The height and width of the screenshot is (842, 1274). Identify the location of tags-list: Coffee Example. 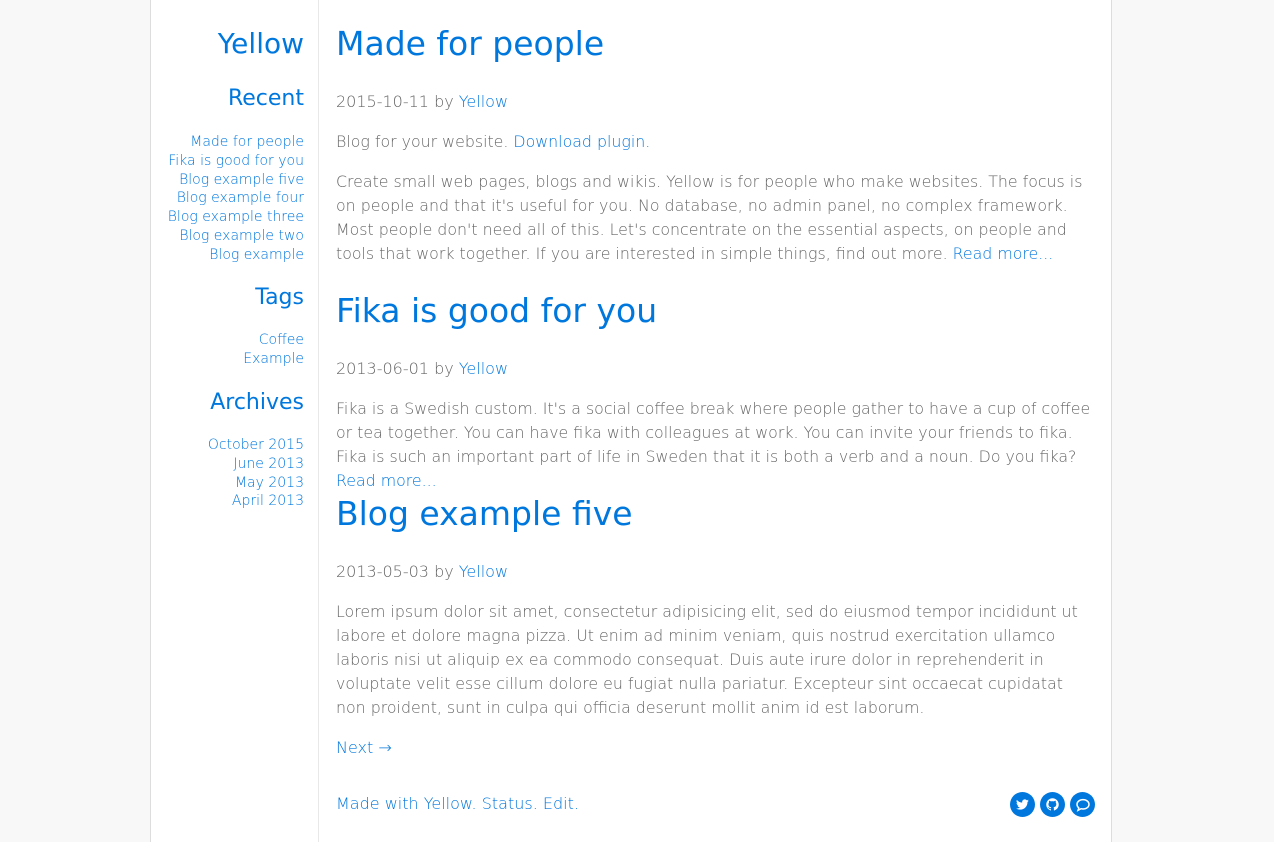
(273, 350).